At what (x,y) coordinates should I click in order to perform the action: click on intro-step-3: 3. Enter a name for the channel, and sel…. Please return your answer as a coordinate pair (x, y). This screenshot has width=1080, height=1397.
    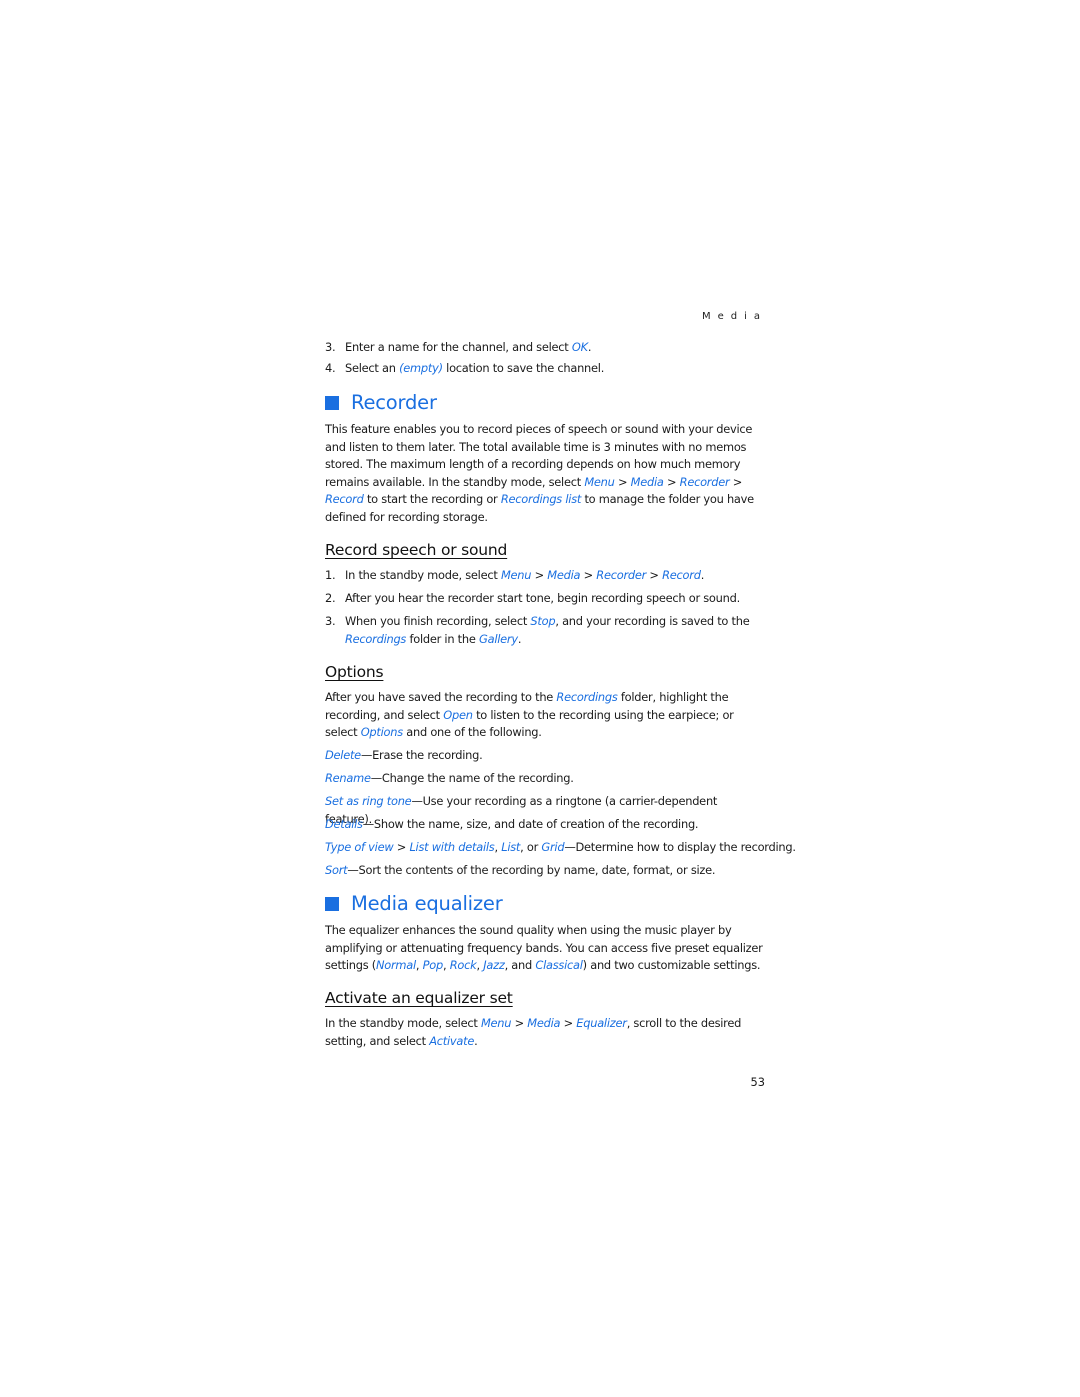
    Looking at the image, I should click on (458, 347).